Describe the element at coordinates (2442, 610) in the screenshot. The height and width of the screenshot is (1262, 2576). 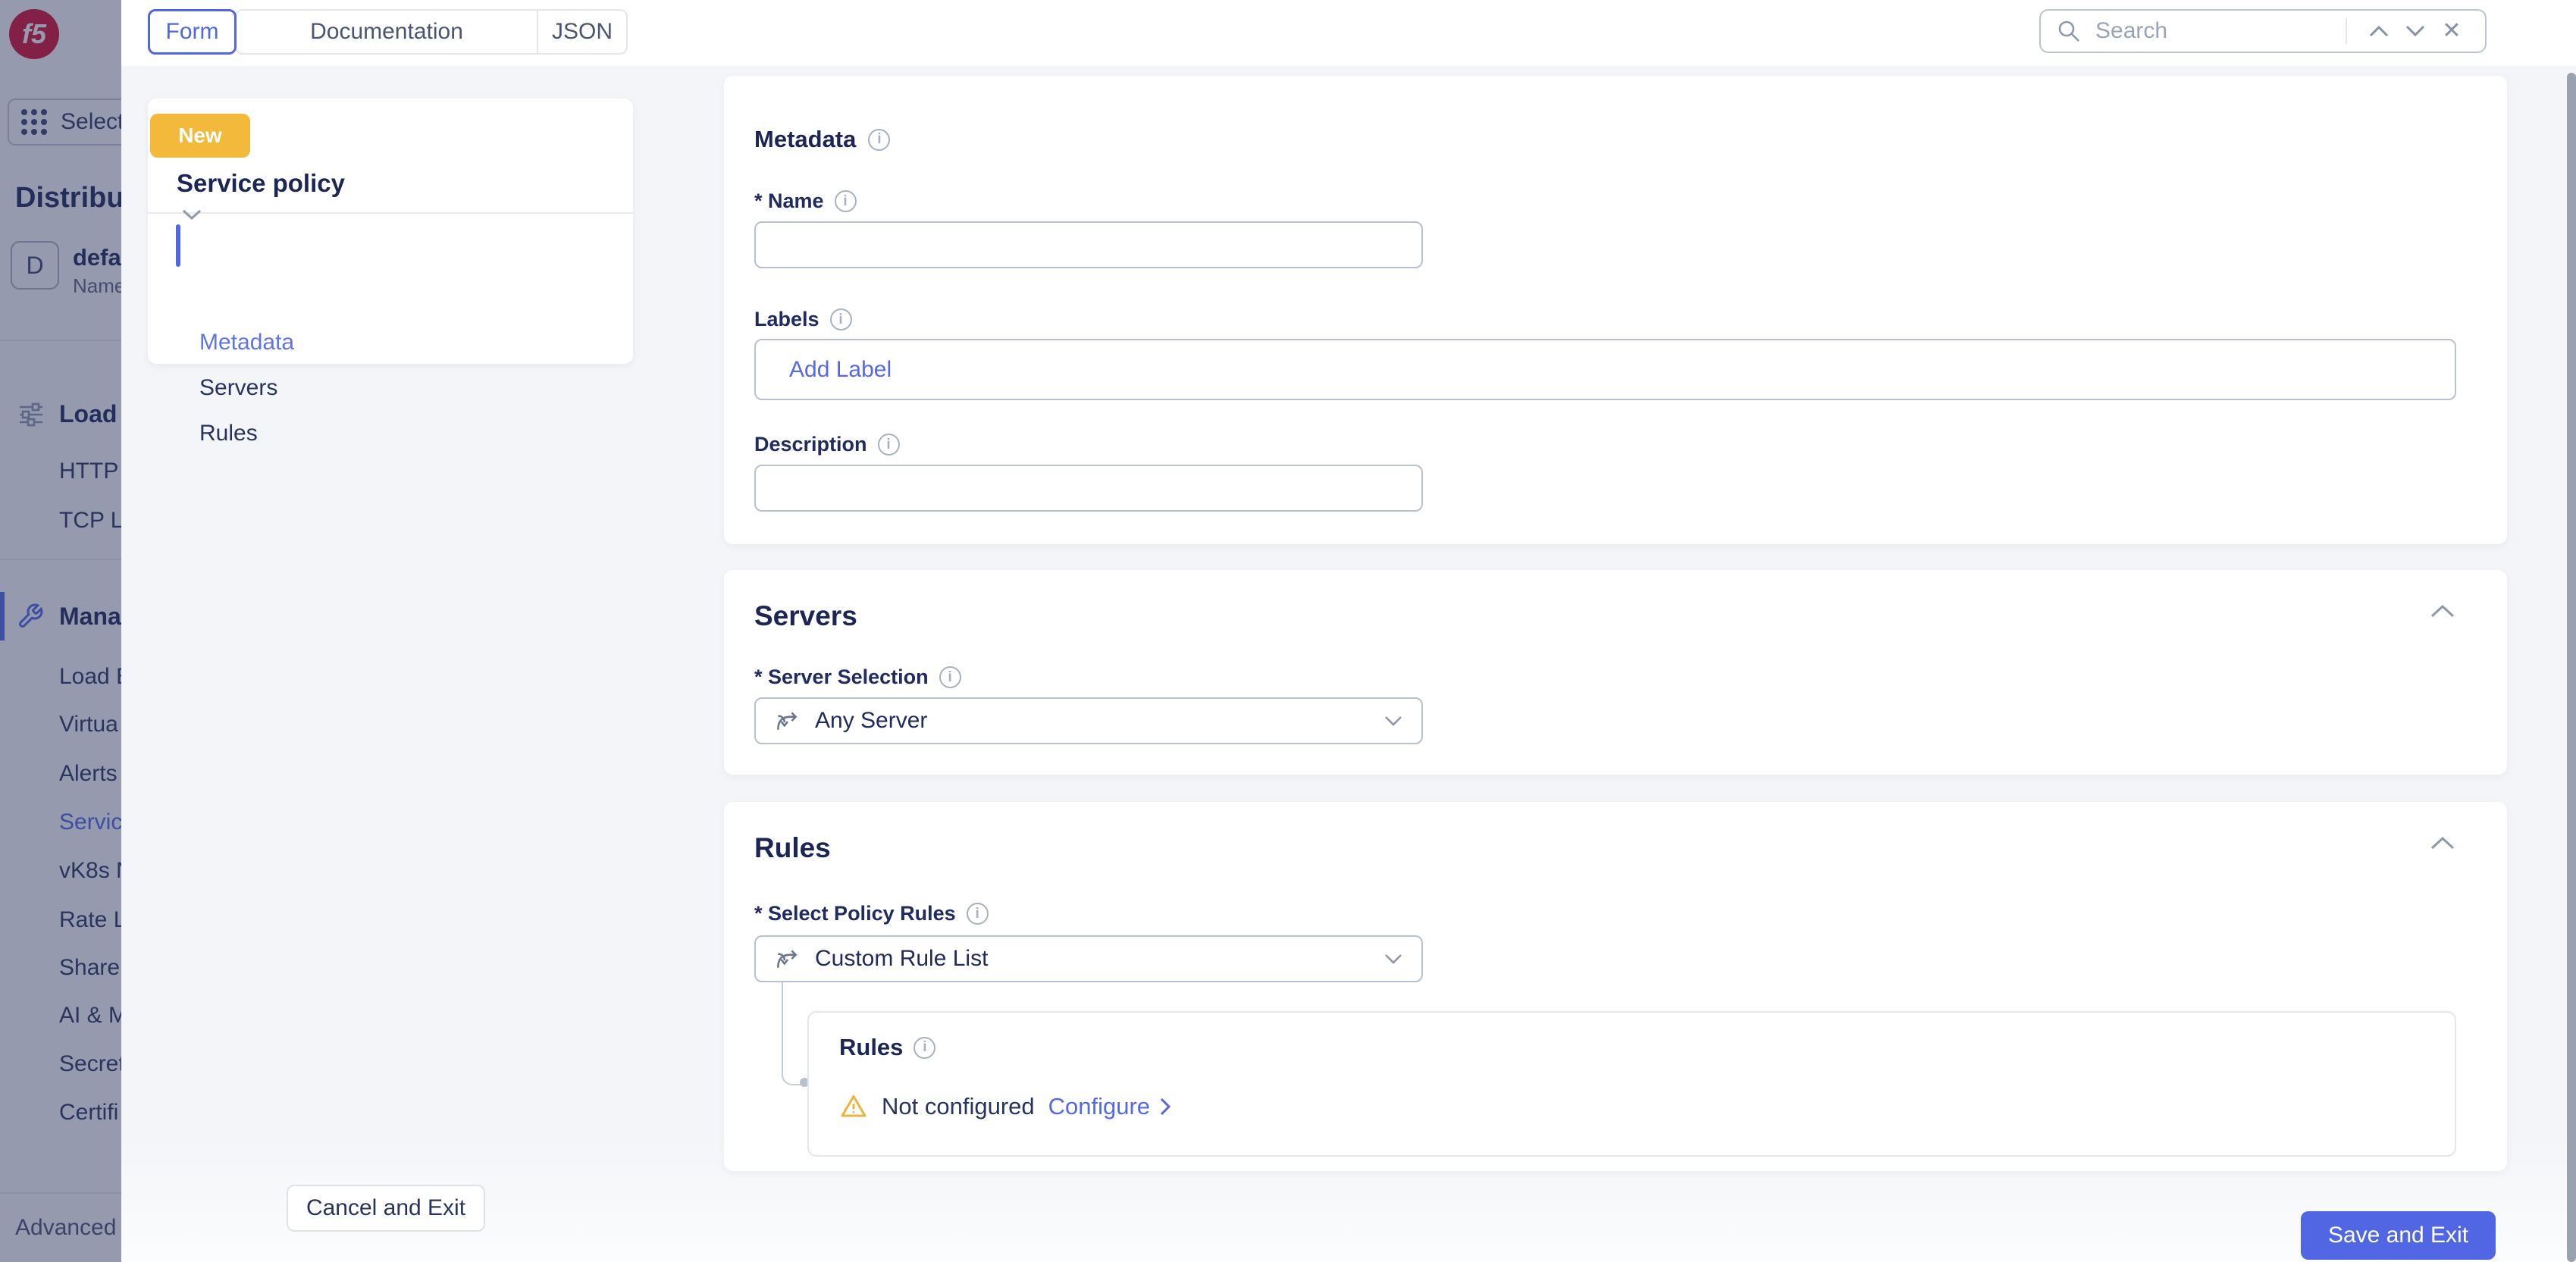
I see `collapse-servers-icon` at that location.